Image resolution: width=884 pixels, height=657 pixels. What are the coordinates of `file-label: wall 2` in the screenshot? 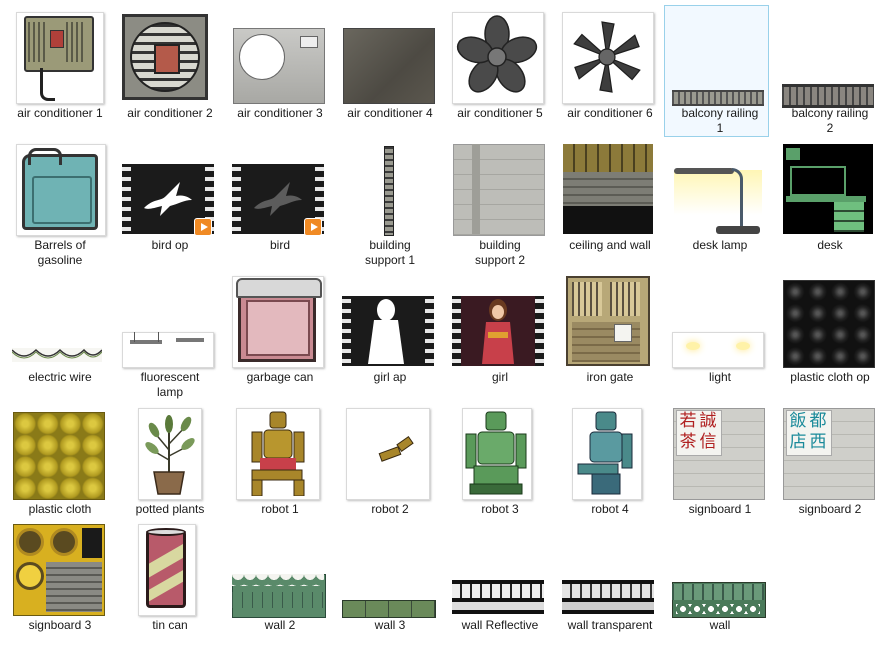 It's located at (280, 625).